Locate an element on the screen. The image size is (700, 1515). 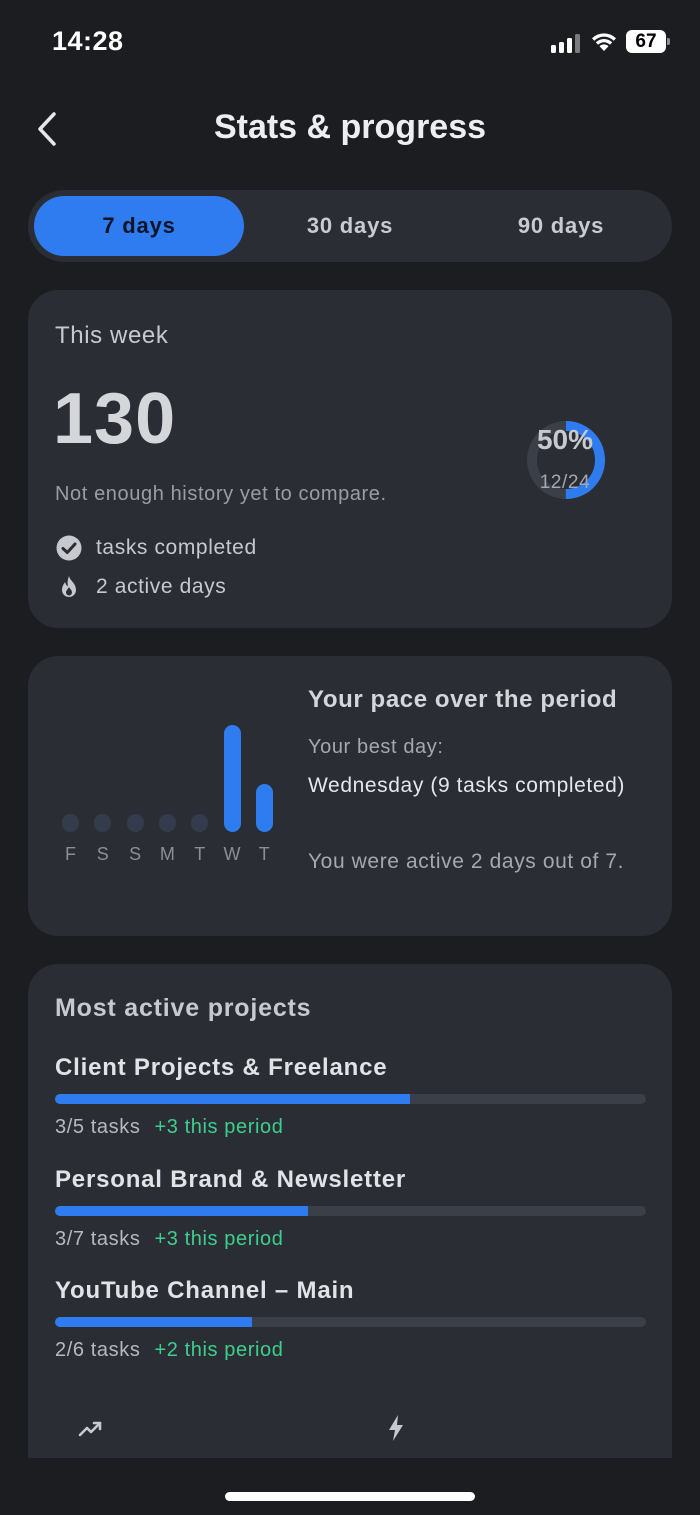
check-circle-icon is located at coordinates (69, 548).